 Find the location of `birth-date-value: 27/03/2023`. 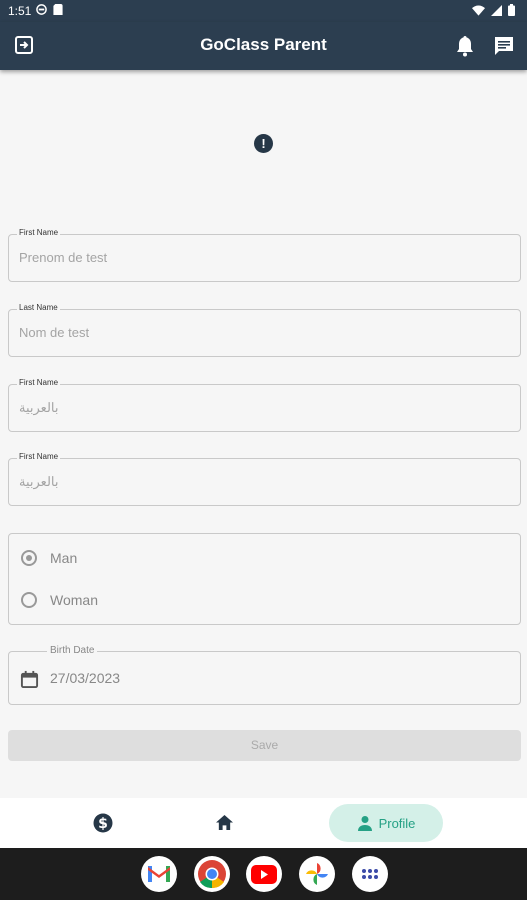

birth-date-value: 27/03/2023 is located at coordinates (85, 678).